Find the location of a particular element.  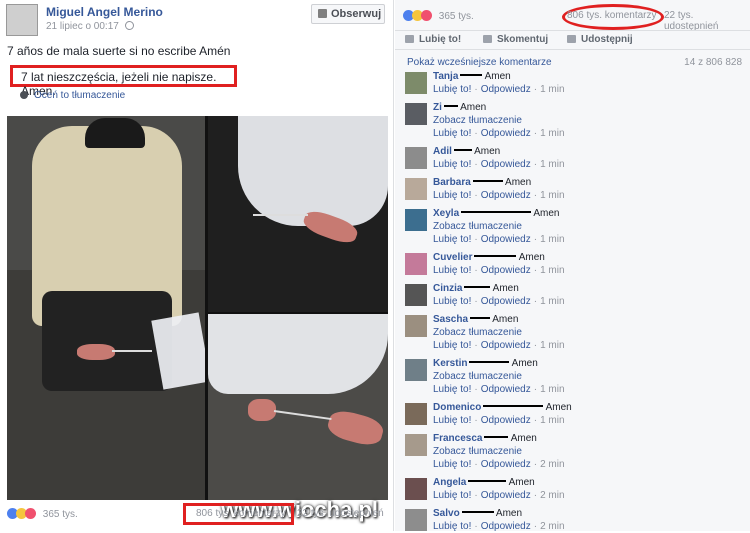

shares-count: 22 tys. udostępnień is located at coordinates (340, 513).